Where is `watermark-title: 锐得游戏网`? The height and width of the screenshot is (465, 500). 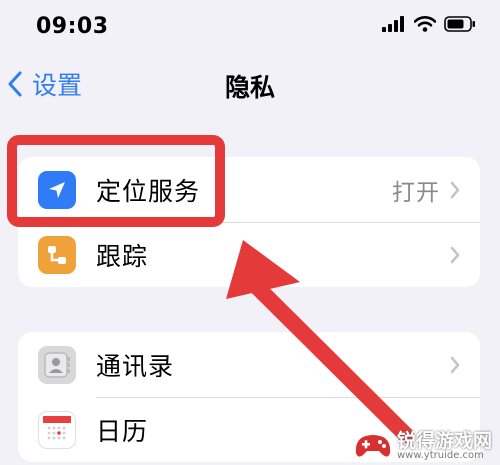 watermark-title: 锐得游戏网 is located at coordinates (444, 441).